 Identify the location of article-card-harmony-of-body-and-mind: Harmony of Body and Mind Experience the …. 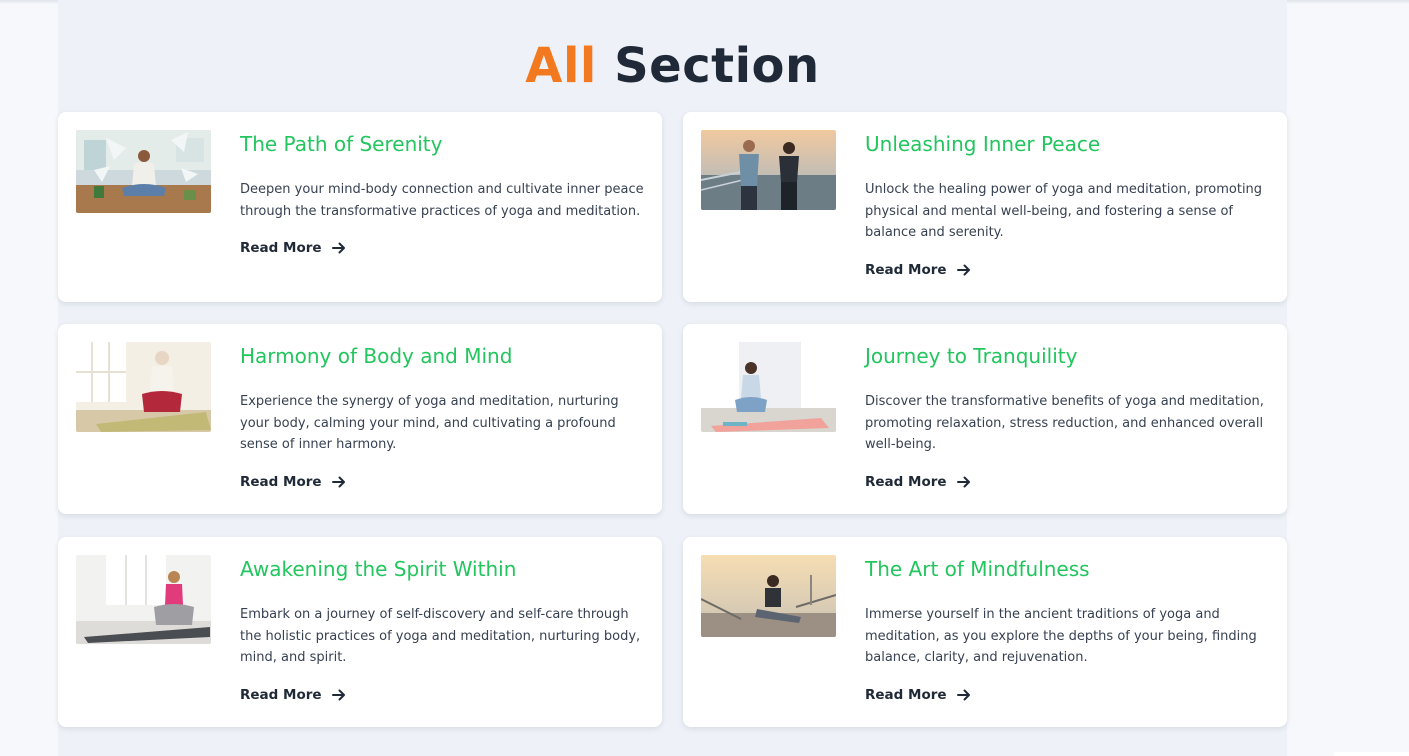
(360, 419).